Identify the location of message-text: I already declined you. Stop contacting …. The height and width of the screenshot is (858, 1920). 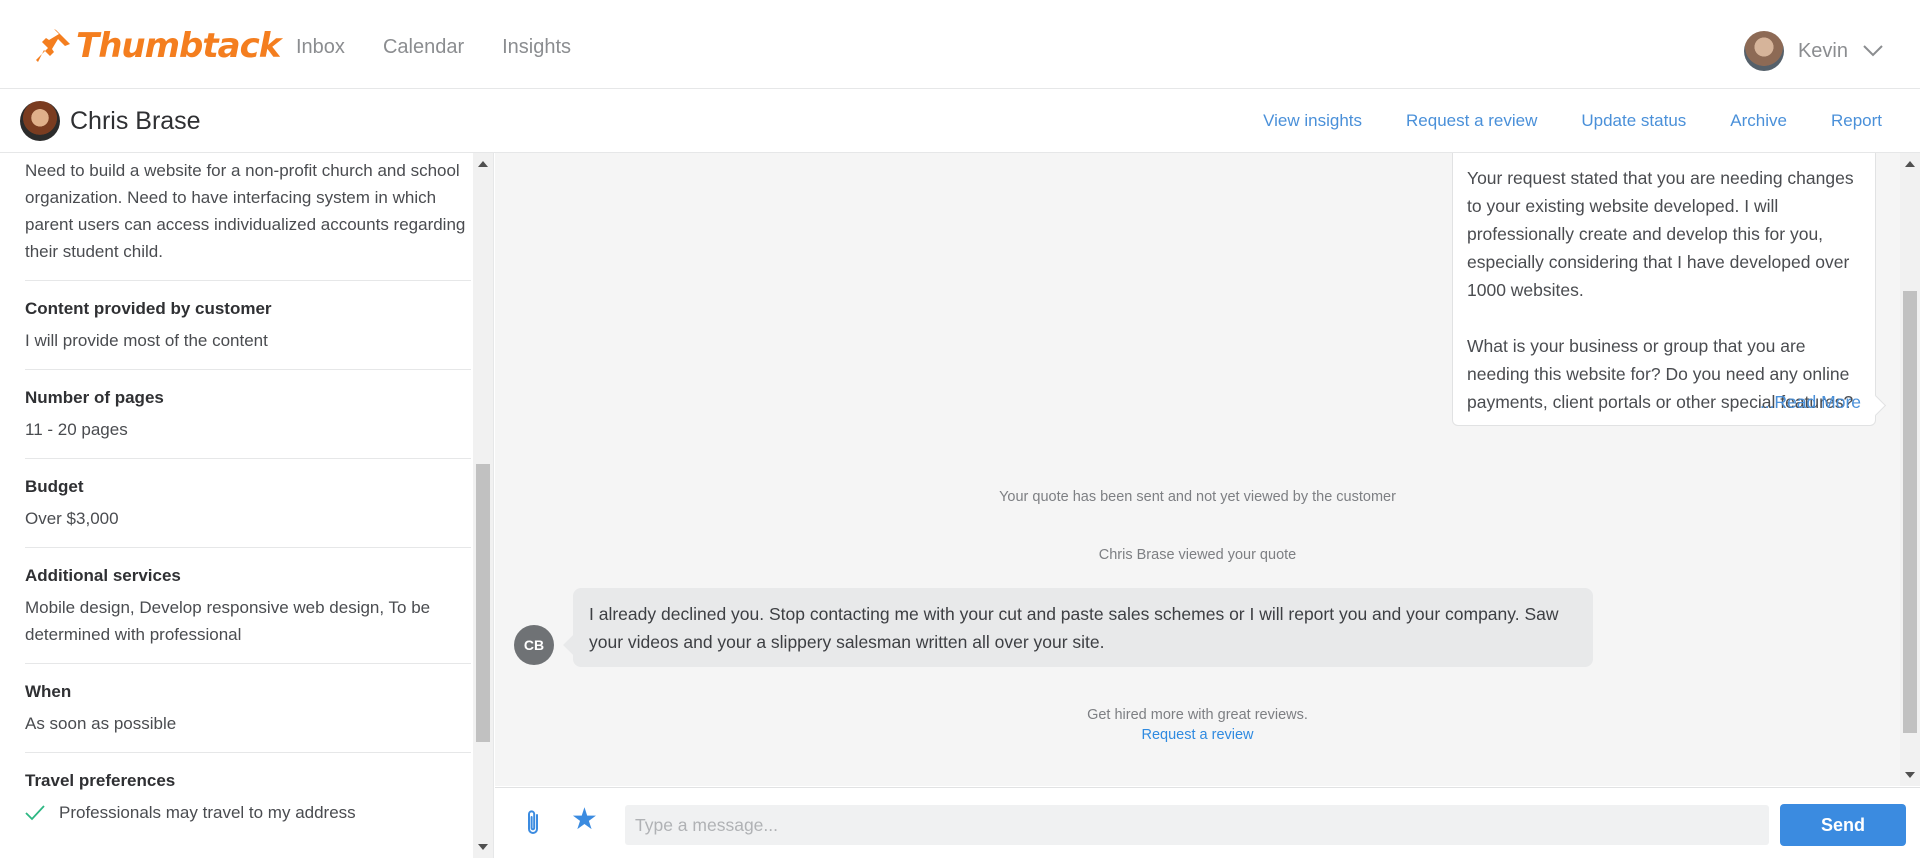
(1074, 628).